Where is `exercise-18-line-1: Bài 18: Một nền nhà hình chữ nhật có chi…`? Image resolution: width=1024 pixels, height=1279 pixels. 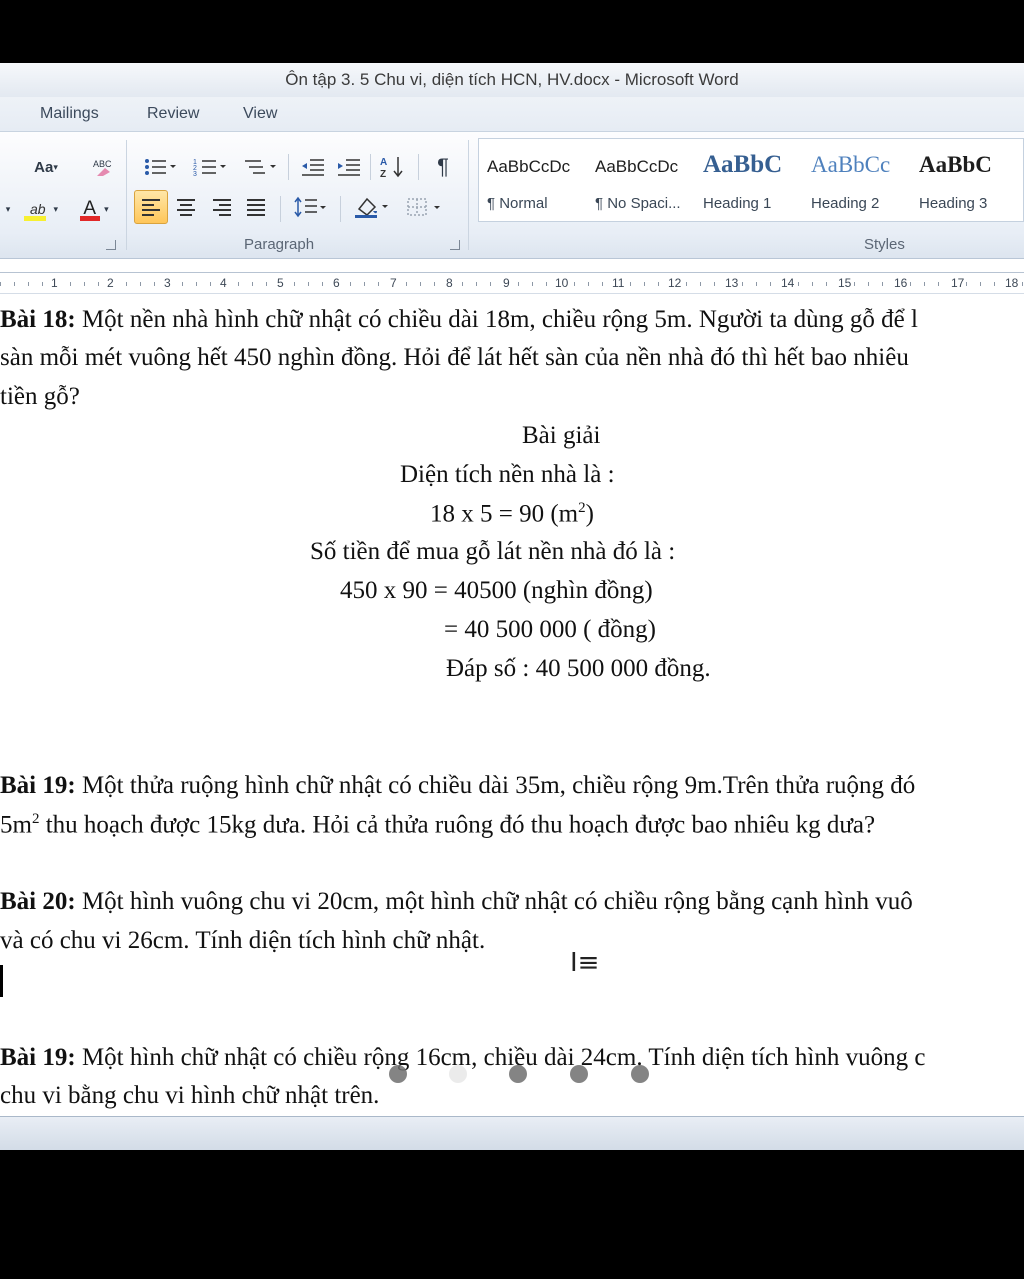
exercise-18-line-1: Bài 18: Một nền nhà hình chữ nhật có chi… is located at coordinates (459, 319).